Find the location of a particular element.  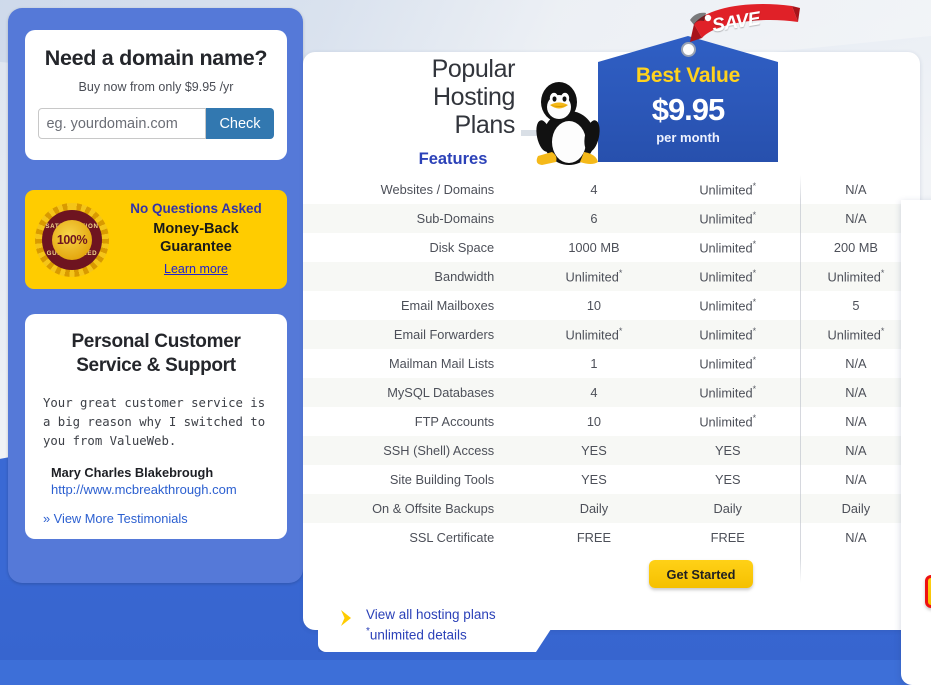

feature-value-text: 200 MB is located at coordinates (855, 247).